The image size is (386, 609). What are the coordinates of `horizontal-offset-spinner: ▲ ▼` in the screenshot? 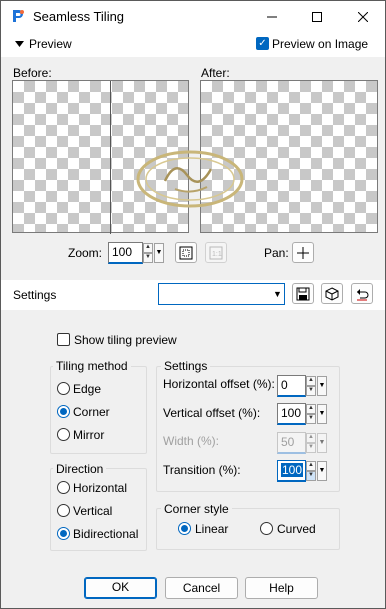 It's located at (311, 386).